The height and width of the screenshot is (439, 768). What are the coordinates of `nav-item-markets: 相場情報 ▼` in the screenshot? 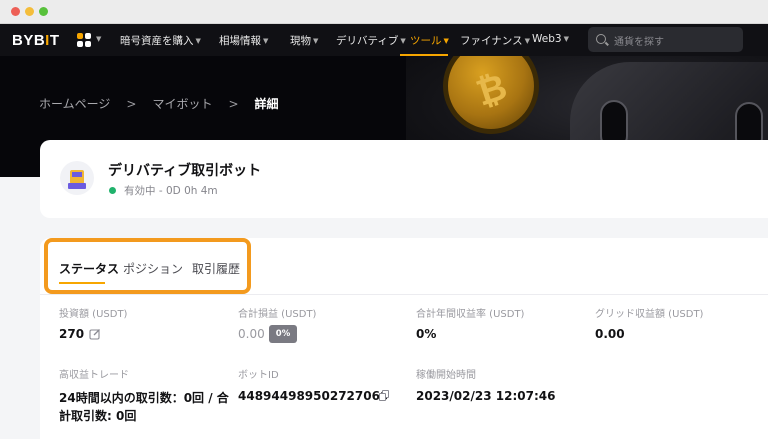 It's located at (243, 40).